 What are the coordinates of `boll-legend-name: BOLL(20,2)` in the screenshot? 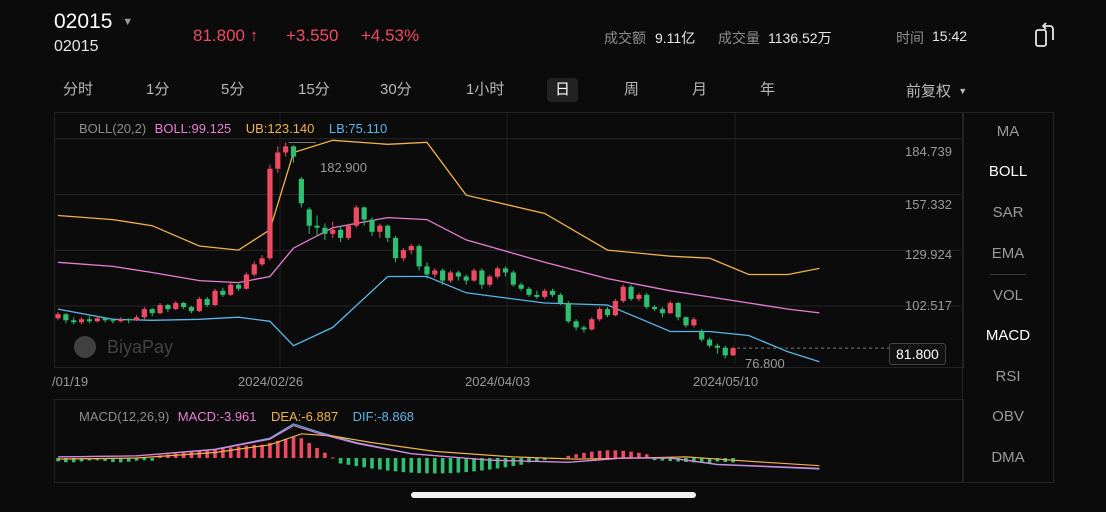 It's located at (113, 128).